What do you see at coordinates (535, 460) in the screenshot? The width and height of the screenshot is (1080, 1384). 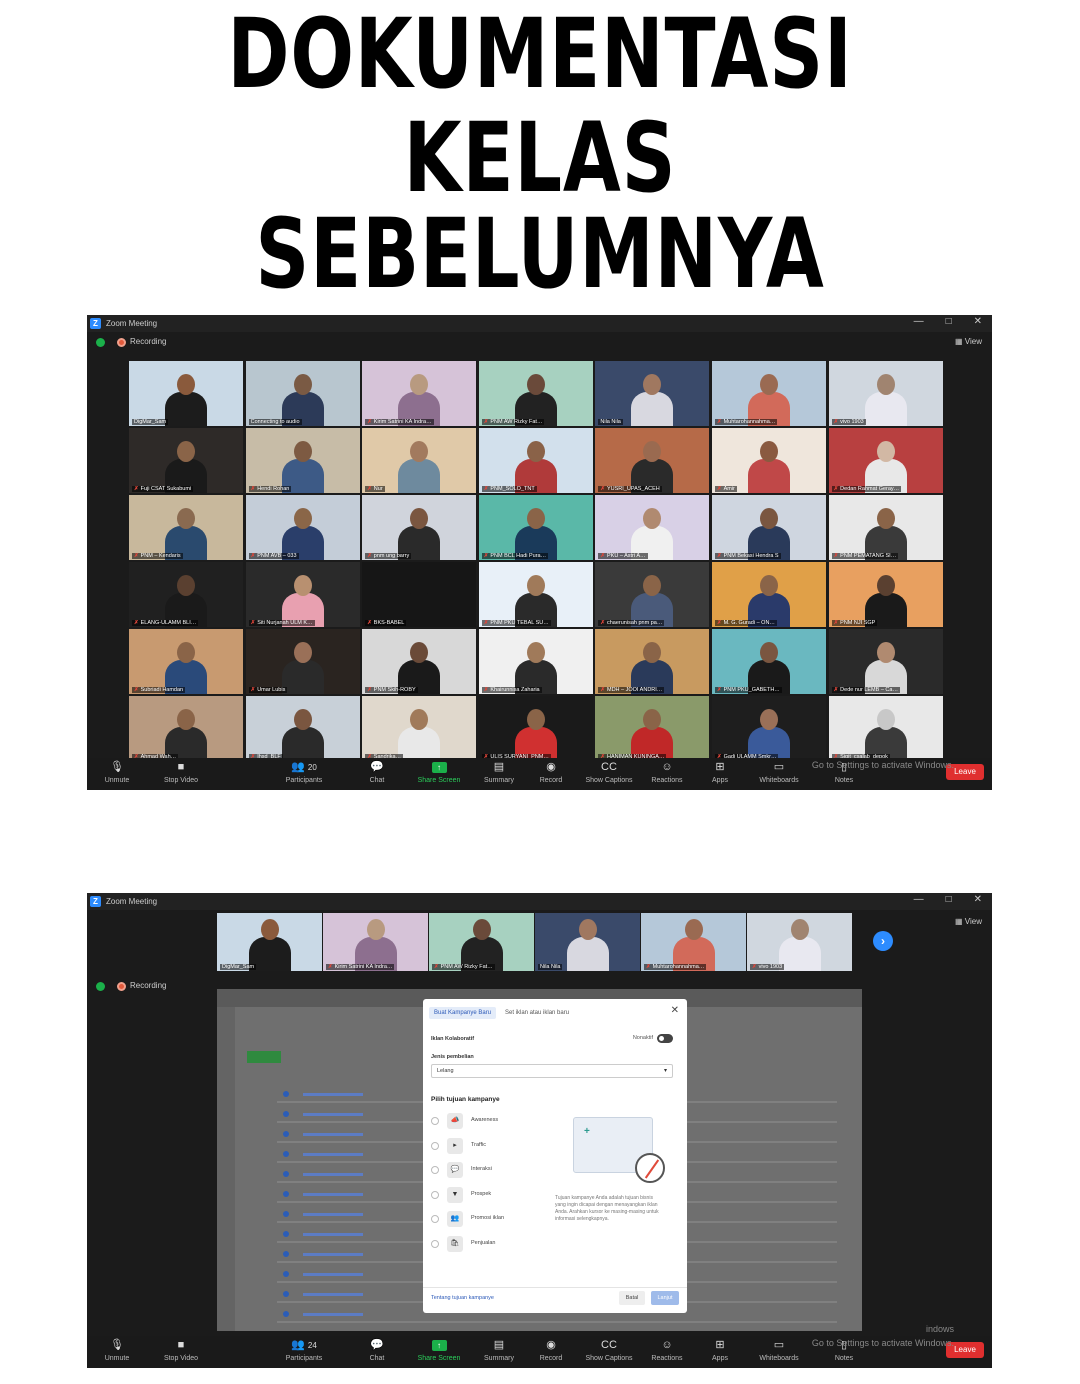 I see `participant-tile: ✗ PNM_SOLO_TNT` at bounding box center [535, 460].